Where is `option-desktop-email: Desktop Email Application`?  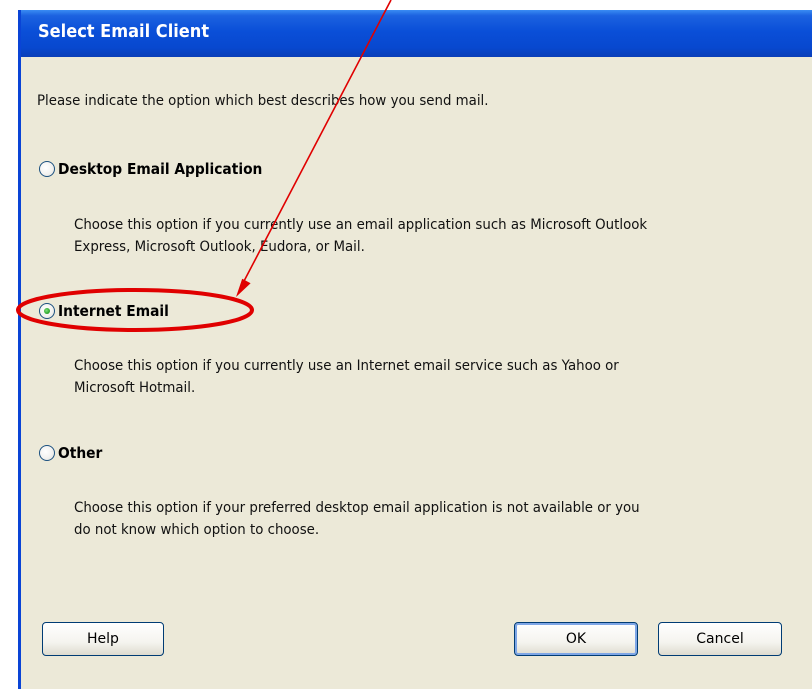 option-desktop-email: Desktop Email Application is located at coordinates (159, 169).